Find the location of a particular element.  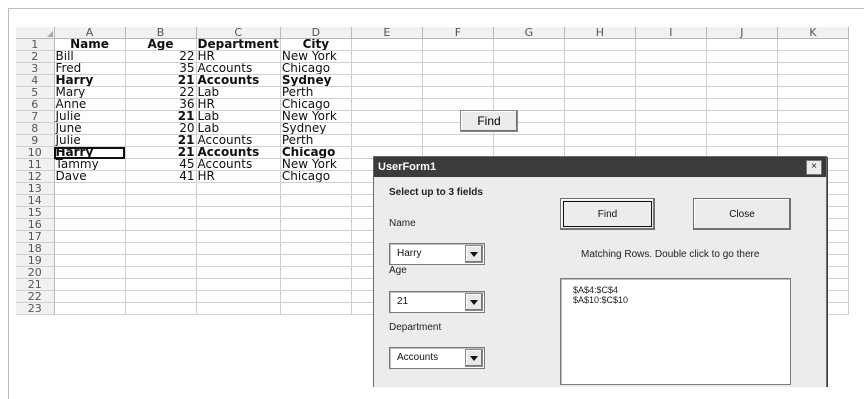

cell-b14 is located at coordinates (161, 200).